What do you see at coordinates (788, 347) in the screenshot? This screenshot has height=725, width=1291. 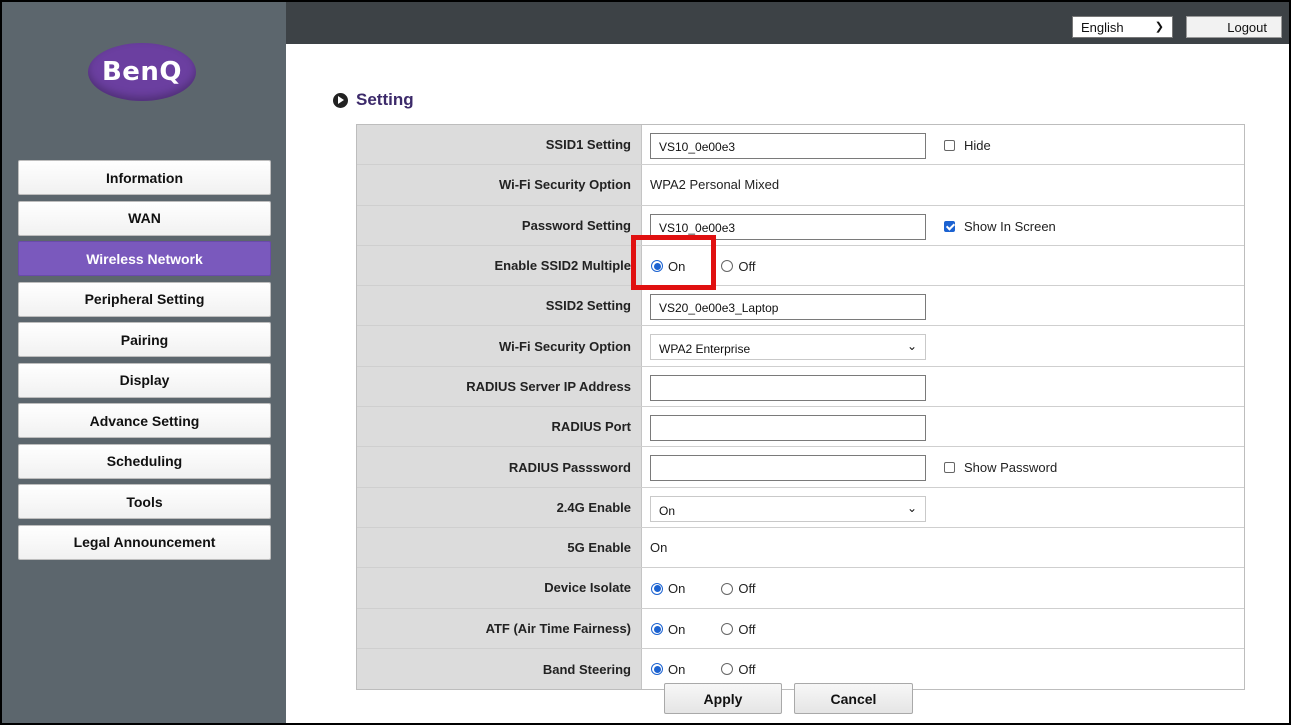 I see `wifi-security-2-select: WPA2 Enterprise ⌄` at bounding box center [788, 347].